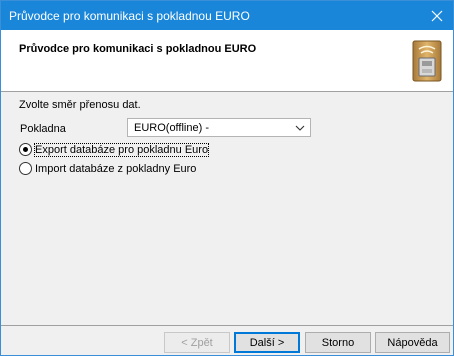 The height and width of the screenshot is (356, 454). I want to click on export-radio-button, so click(25, 149).